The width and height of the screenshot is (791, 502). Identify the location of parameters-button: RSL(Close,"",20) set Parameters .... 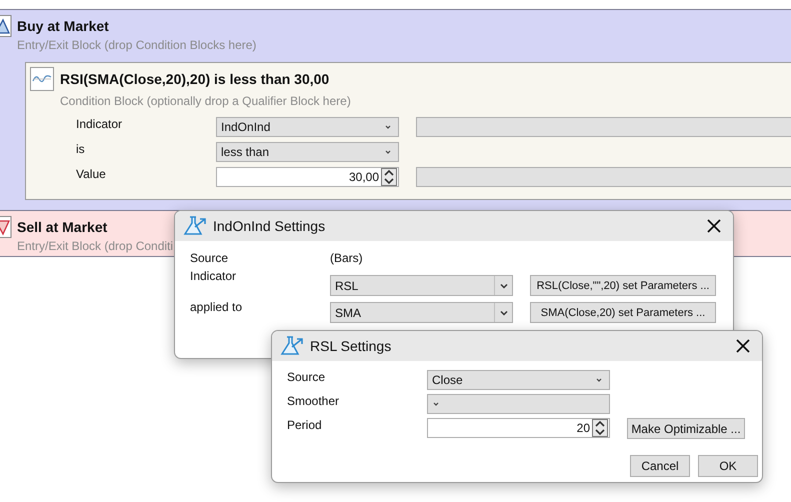
(623, 285).